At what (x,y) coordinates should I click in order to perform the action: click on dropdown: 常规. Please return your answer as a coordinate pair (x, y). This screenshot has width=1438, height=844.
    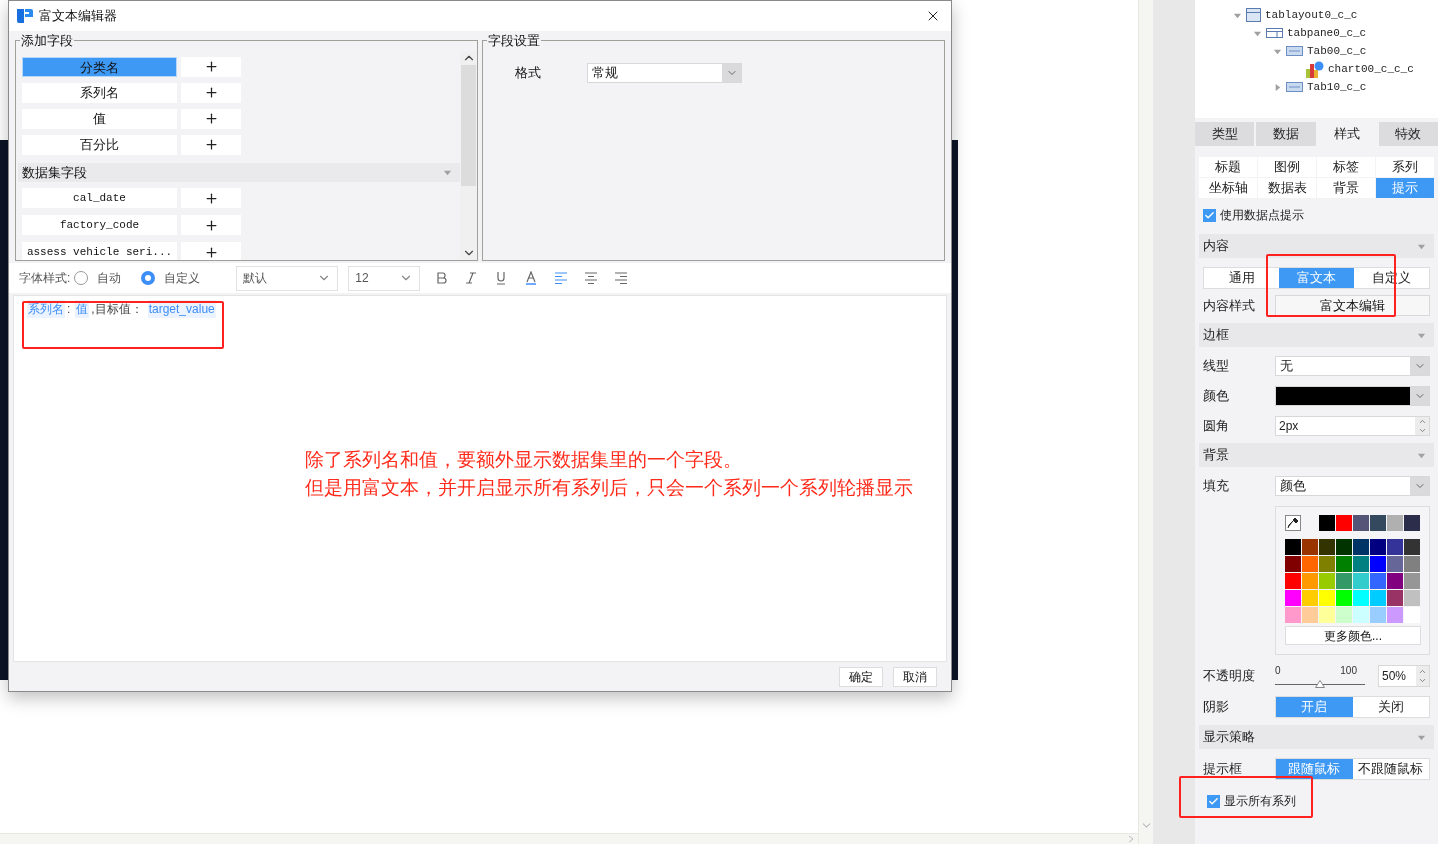
    Looking at the image, I should click on (664, 72).